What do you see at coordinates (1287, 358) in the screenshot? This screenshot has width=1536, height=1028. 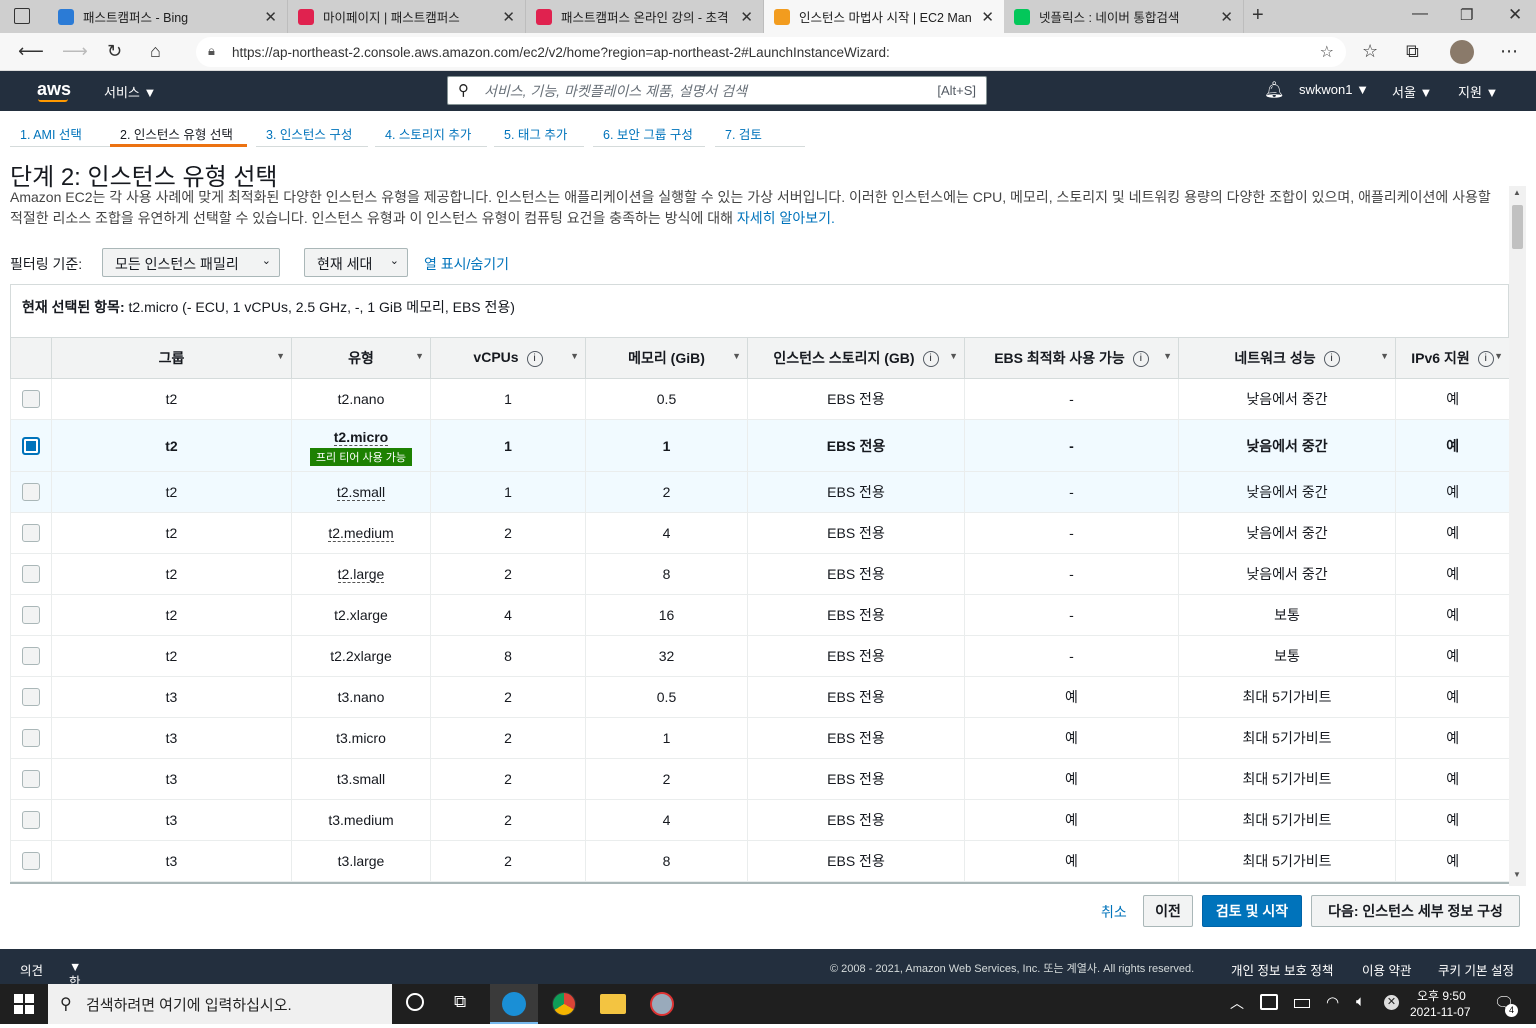 I see `column-header: 네트워크 성능 i ▼` at bounding box center [1287, 358].